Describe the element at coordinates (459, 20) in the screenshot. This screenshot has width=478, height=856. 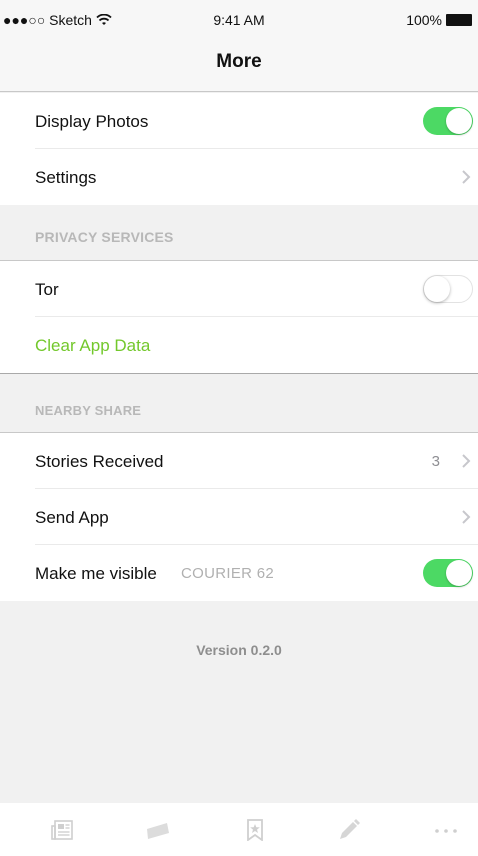
I see `battery-icon` at that location.